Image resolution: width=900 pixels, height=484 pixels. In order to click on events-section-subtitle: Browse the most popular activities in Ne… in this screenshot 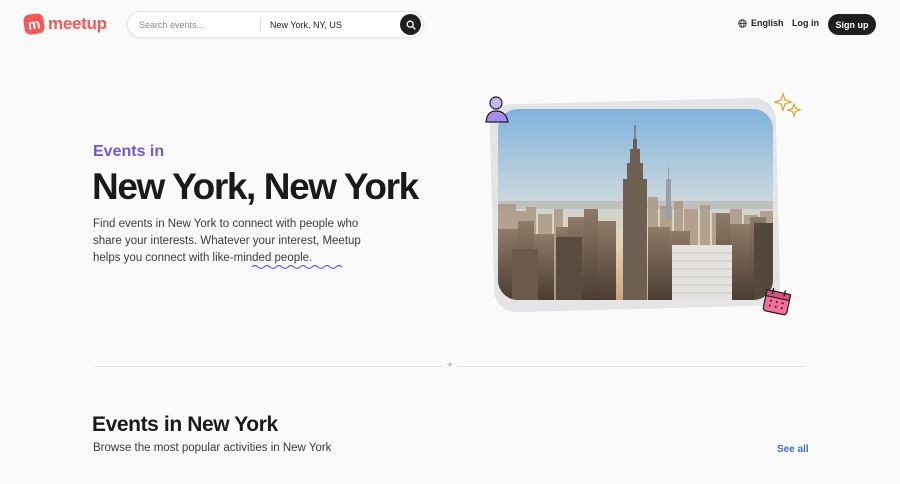, I will do `click(212, 448)`.